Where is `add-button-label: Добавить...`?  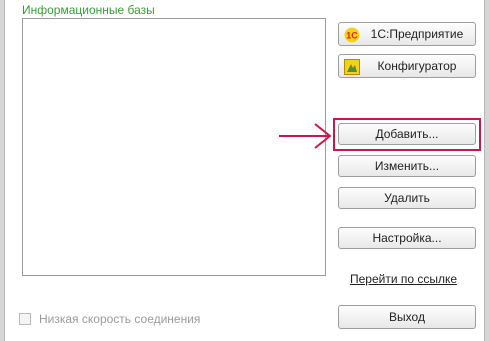
add-button-label: Добавить... is located at coordinates (407, 134).